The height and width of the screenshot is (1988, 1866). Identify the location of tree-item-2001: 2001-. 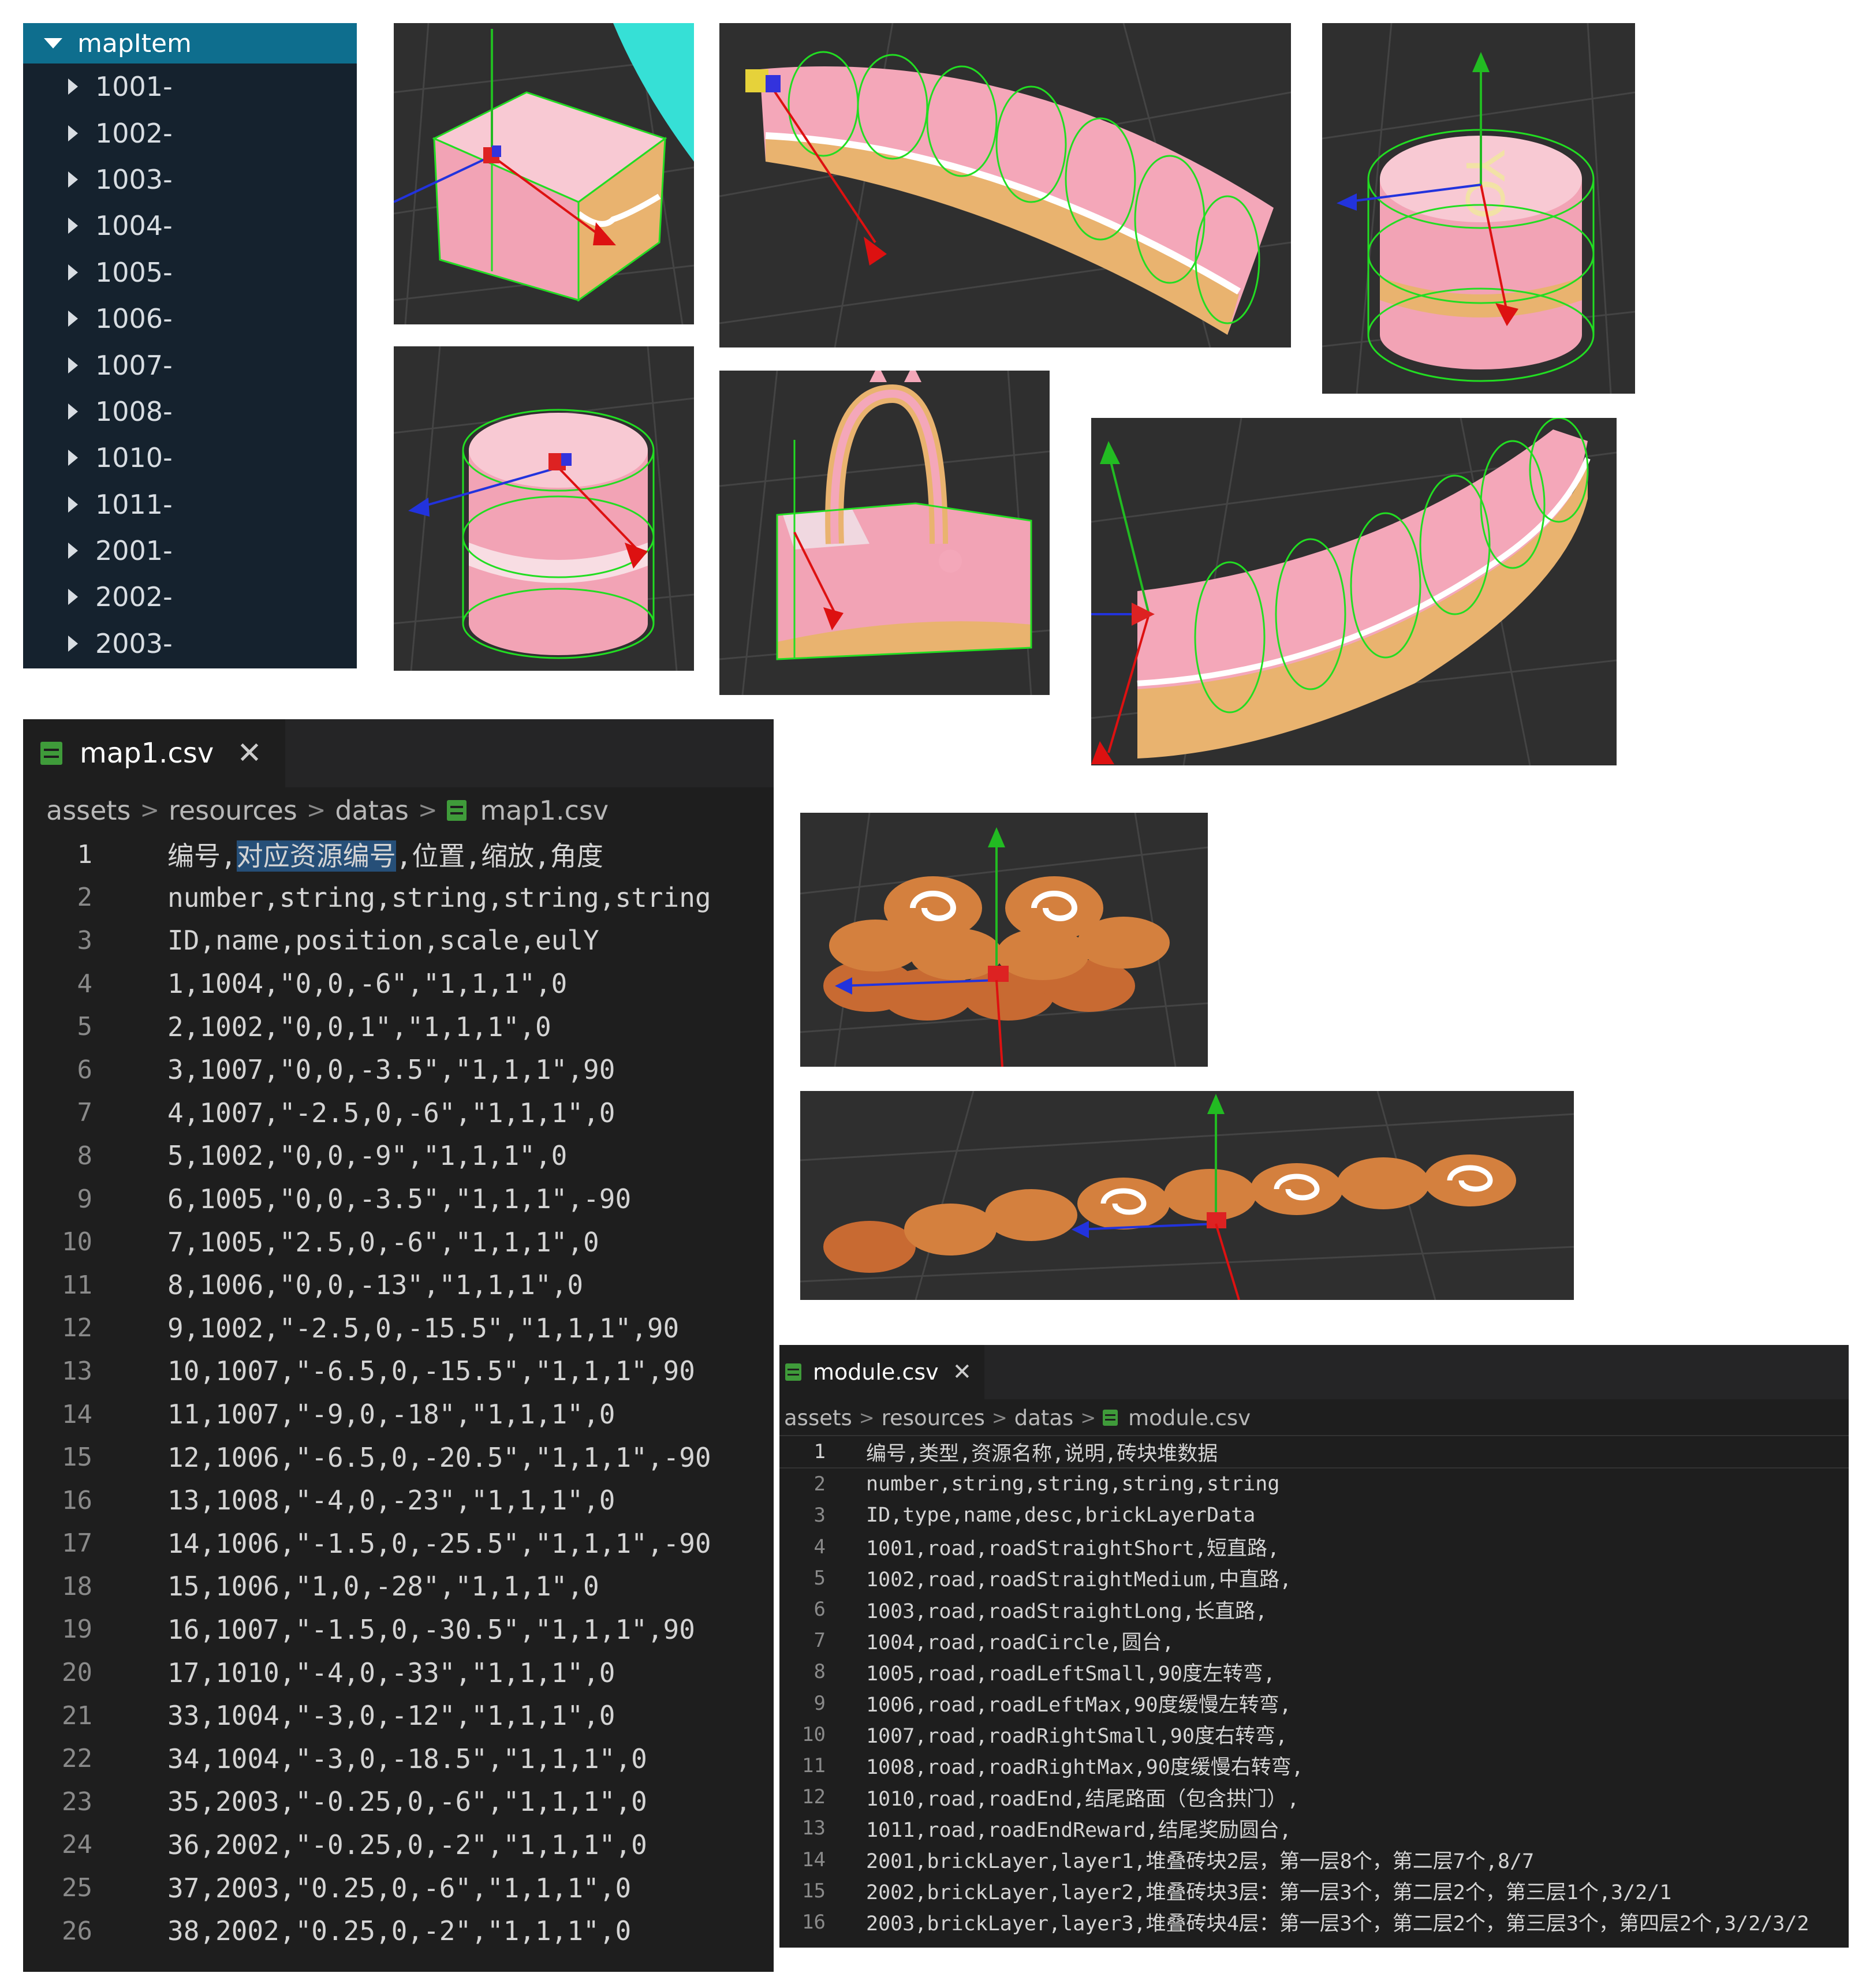
(190, 551).